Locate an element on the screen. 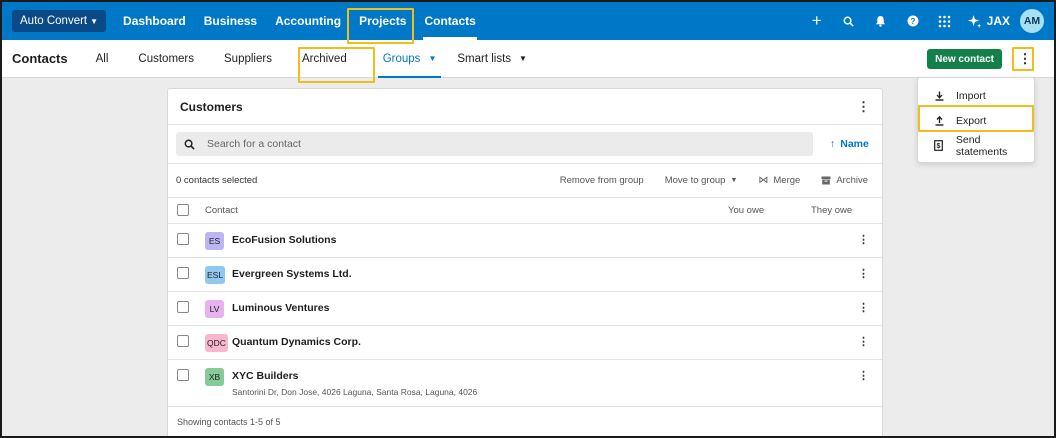  table-row: ESL Evergreen Systems Ltd. ⋮ is located at coordinates (525, 275).